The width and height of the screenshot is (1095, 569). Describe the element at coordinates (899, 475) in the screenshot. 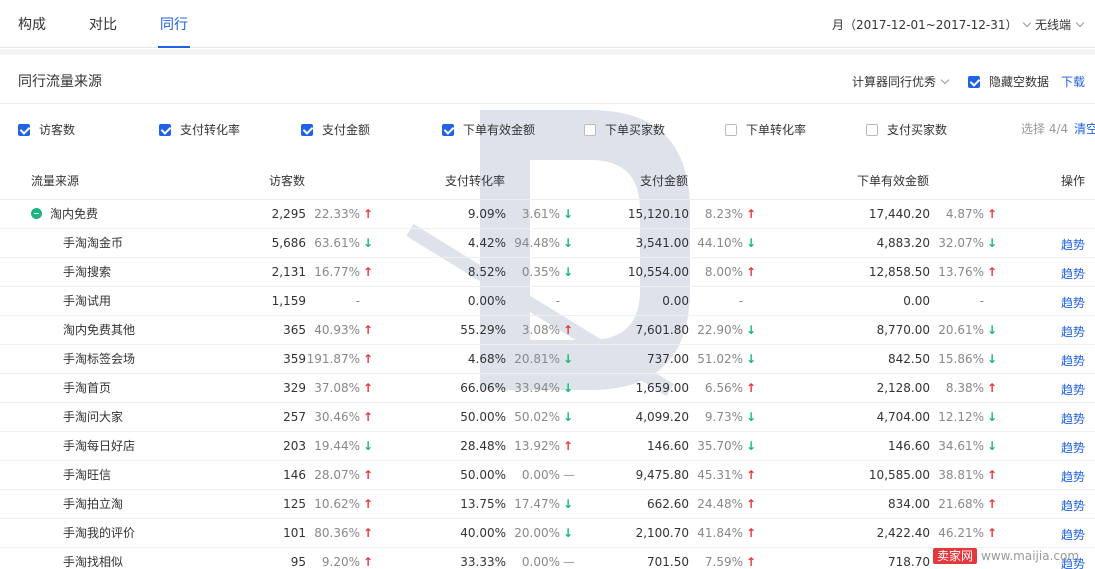

I see `row-order-amount: 10,585.00` at that location.